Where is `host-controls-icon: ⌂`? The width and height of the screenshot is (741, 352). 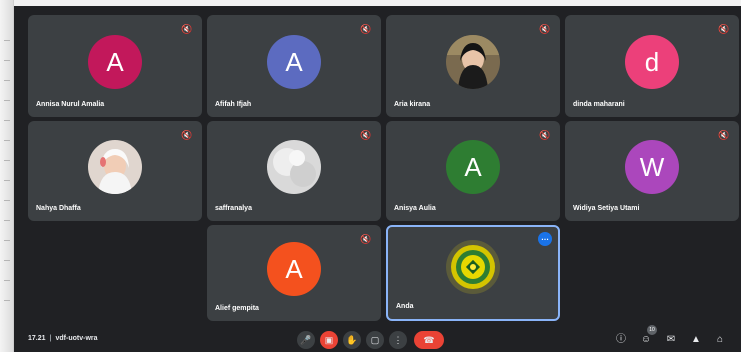
host-controls-icon: ⌂ is located at coordinates (720, 340).